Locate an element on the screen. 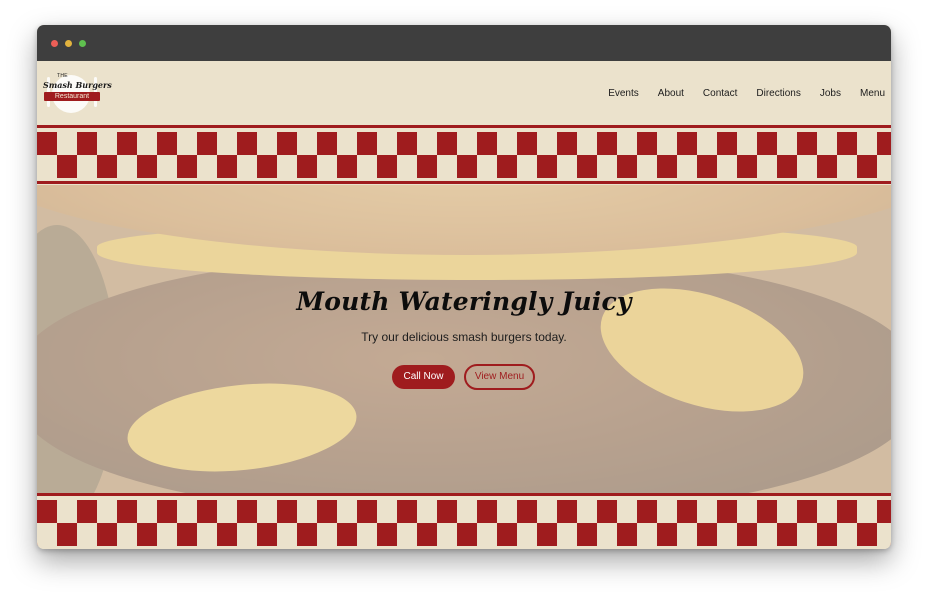 This screenshot has height=599, width=928. hero-title: Mouth Wateringly Juicy is located at coordinates (464, 301).